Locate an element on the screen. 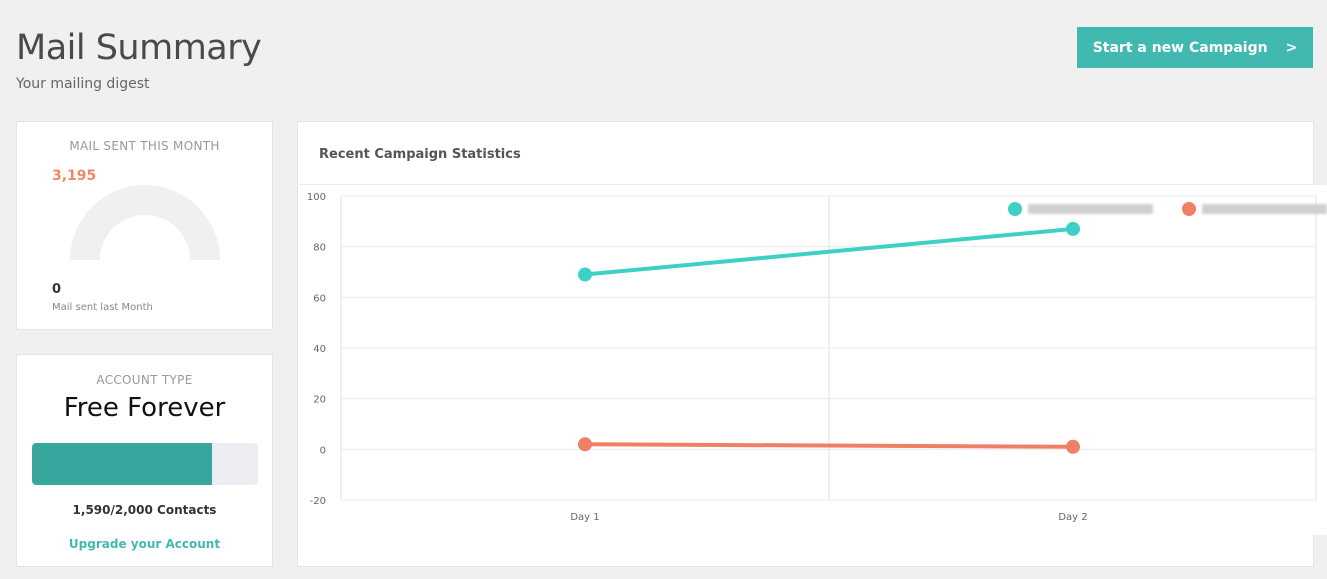 The image size is (1327, 579). y-tick-label: 40 is located at coordinates (319, 349).